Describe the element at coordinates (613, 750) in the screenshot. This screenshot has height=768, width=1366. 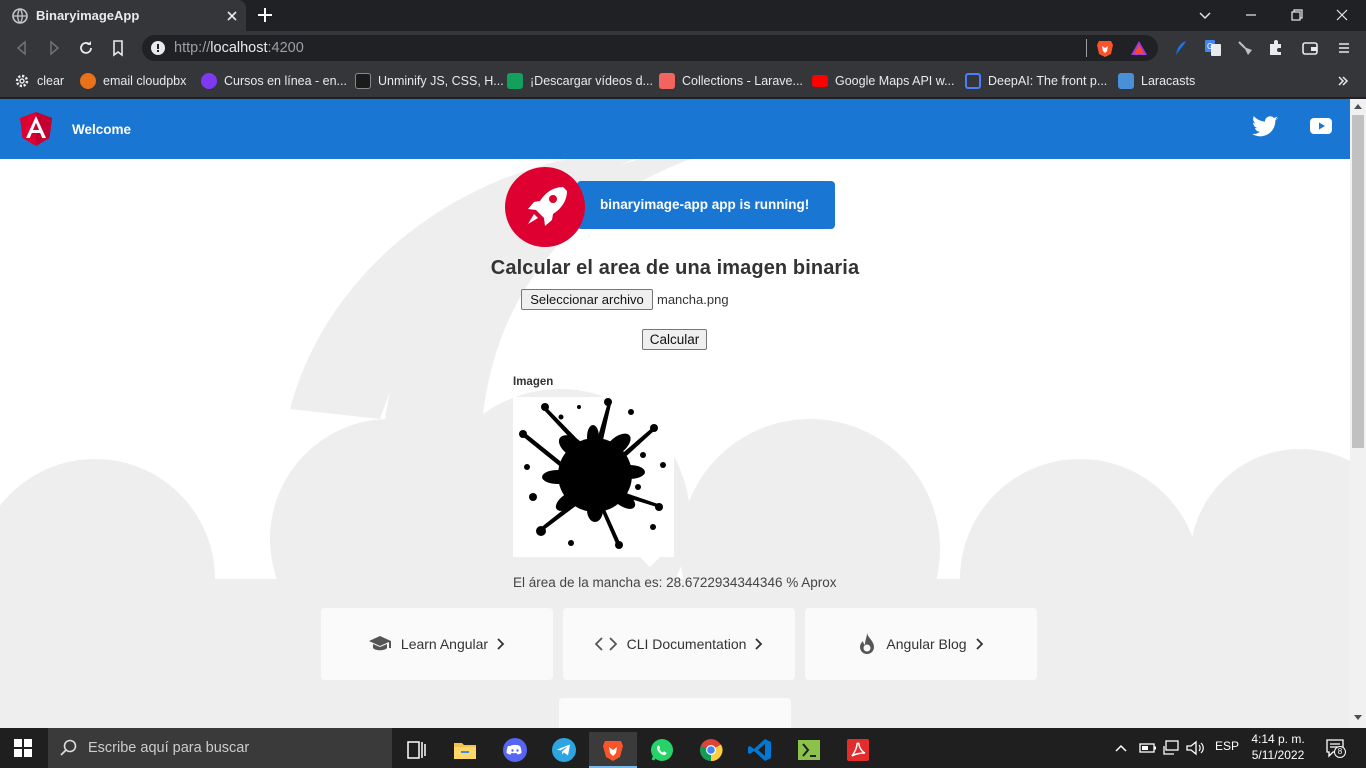
I see `brave-browser-button` at that location.